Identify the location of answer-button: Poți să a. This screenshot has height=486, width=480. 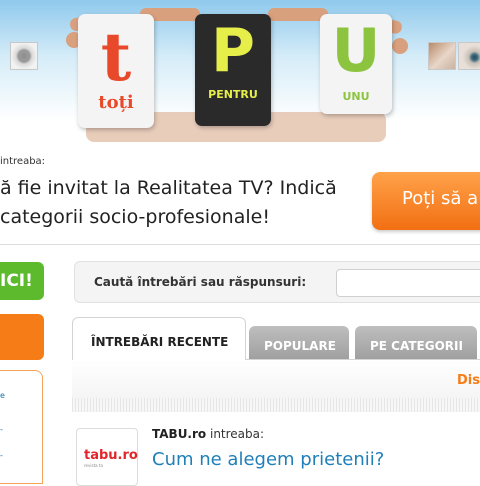
(426, 201).